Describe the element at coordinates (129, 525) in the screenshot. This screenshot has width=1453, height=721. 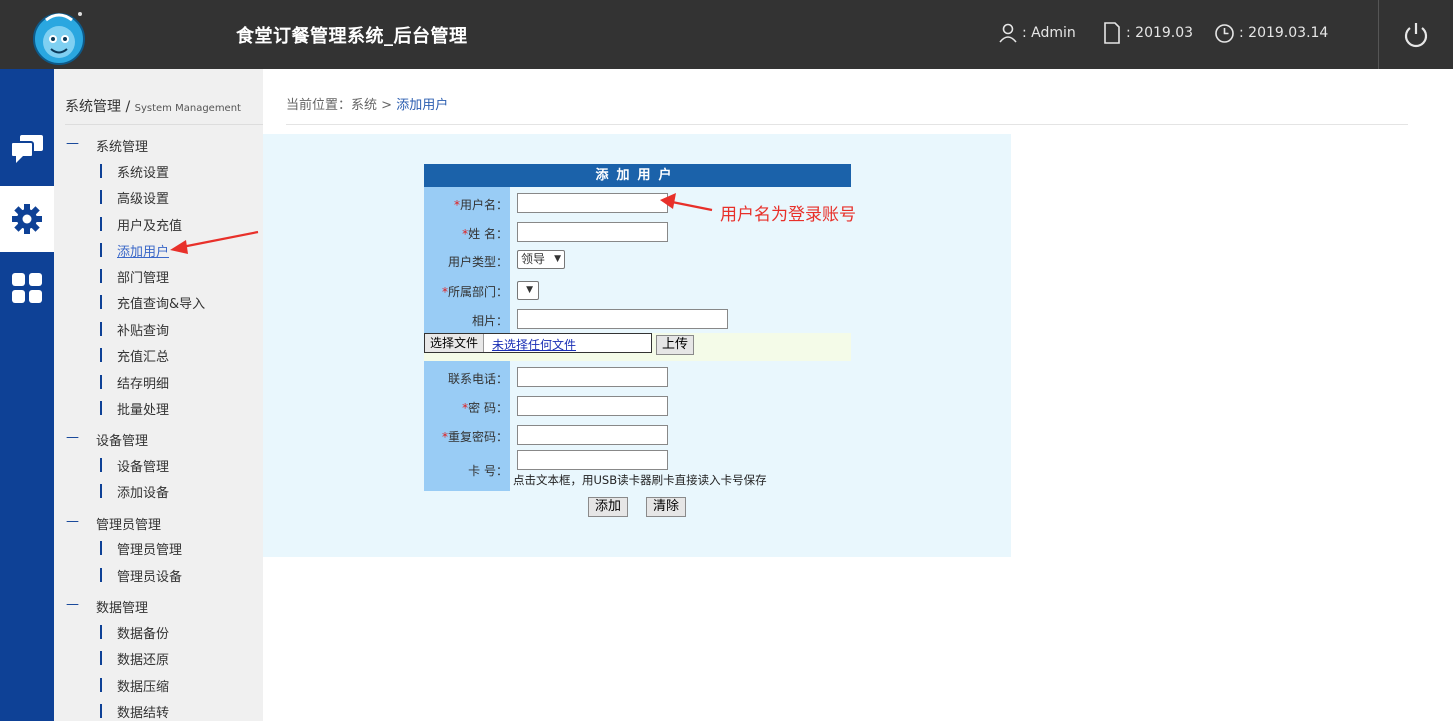
I see `group-label: 管理员管理` at that location.